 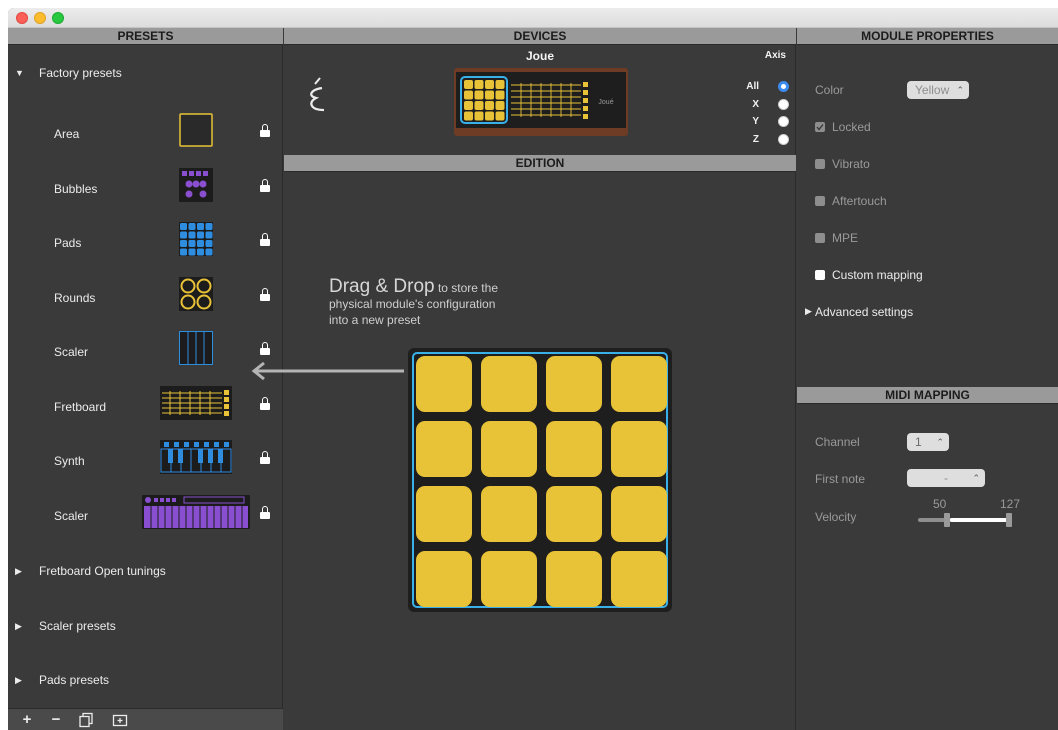 I want to click on joue-logo-icon, so click(x=317, y=94).